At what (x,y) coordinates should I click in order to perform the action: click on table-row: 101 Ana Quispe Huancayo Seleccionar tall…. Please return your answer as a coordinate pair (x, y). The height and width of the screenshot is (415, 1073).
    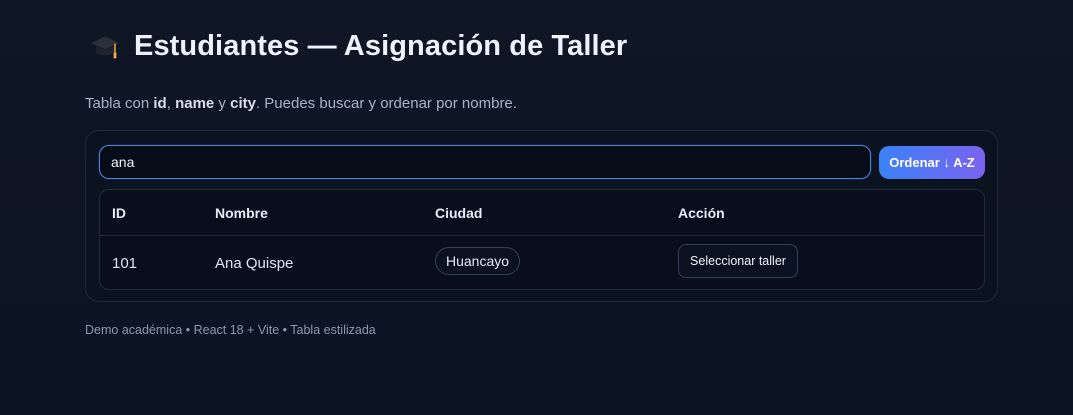
    Looking at the image, I should click on (542, 262).